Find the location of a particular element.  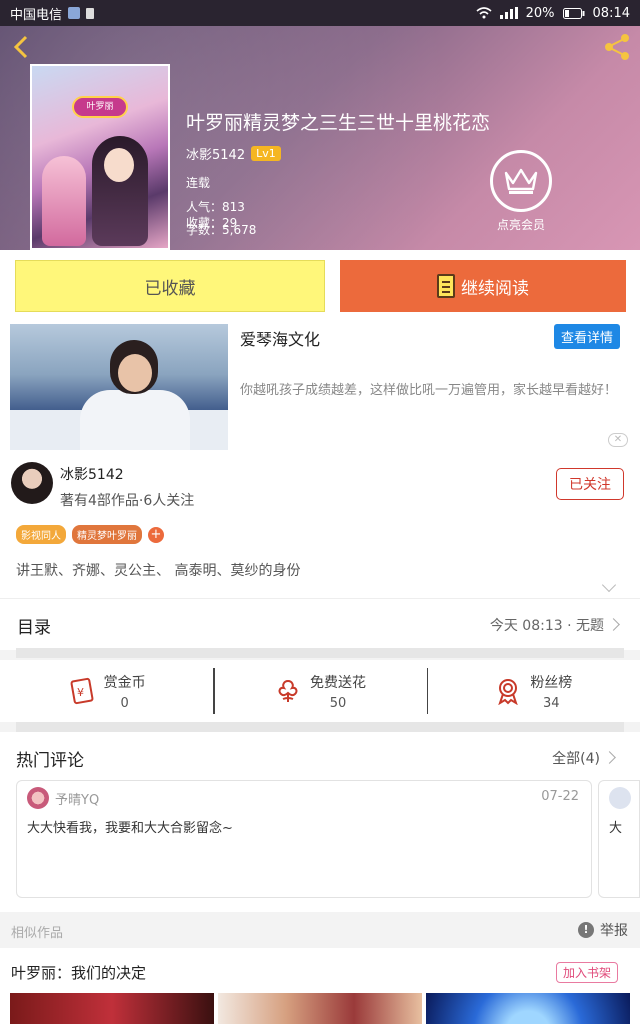

continue-reading-label: 继续阅读 is located at coordinates (495, 288).